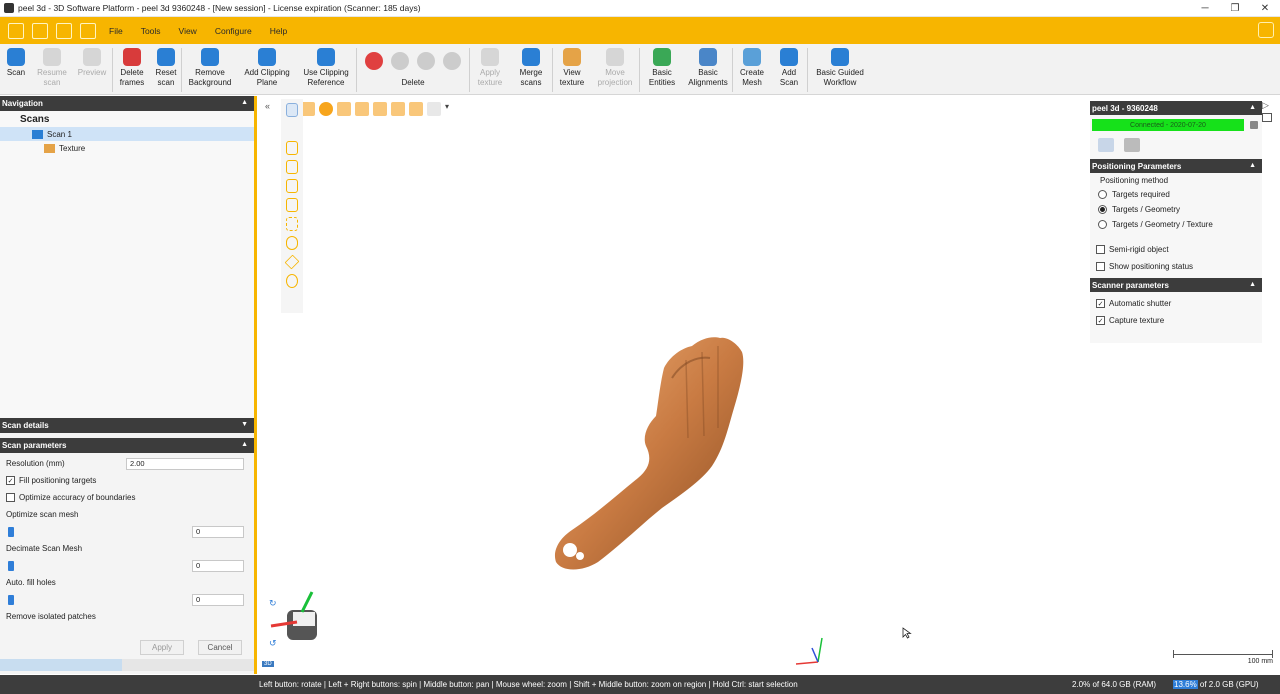  I want to click on radio-targets-required: Targets required, so click(1176, 194).